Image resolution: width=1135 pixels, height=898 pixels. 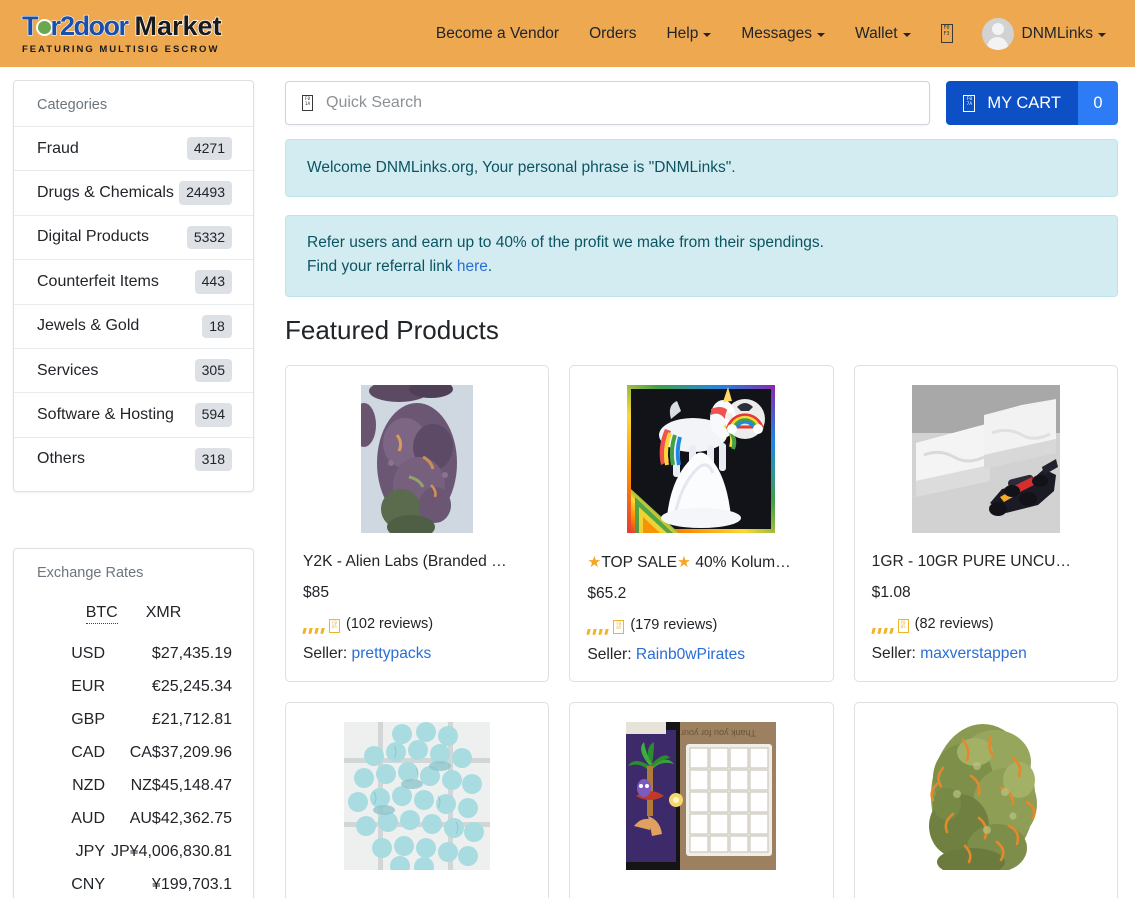 I want to click on search-bar: F0 1A, so click(x=608, y=103).